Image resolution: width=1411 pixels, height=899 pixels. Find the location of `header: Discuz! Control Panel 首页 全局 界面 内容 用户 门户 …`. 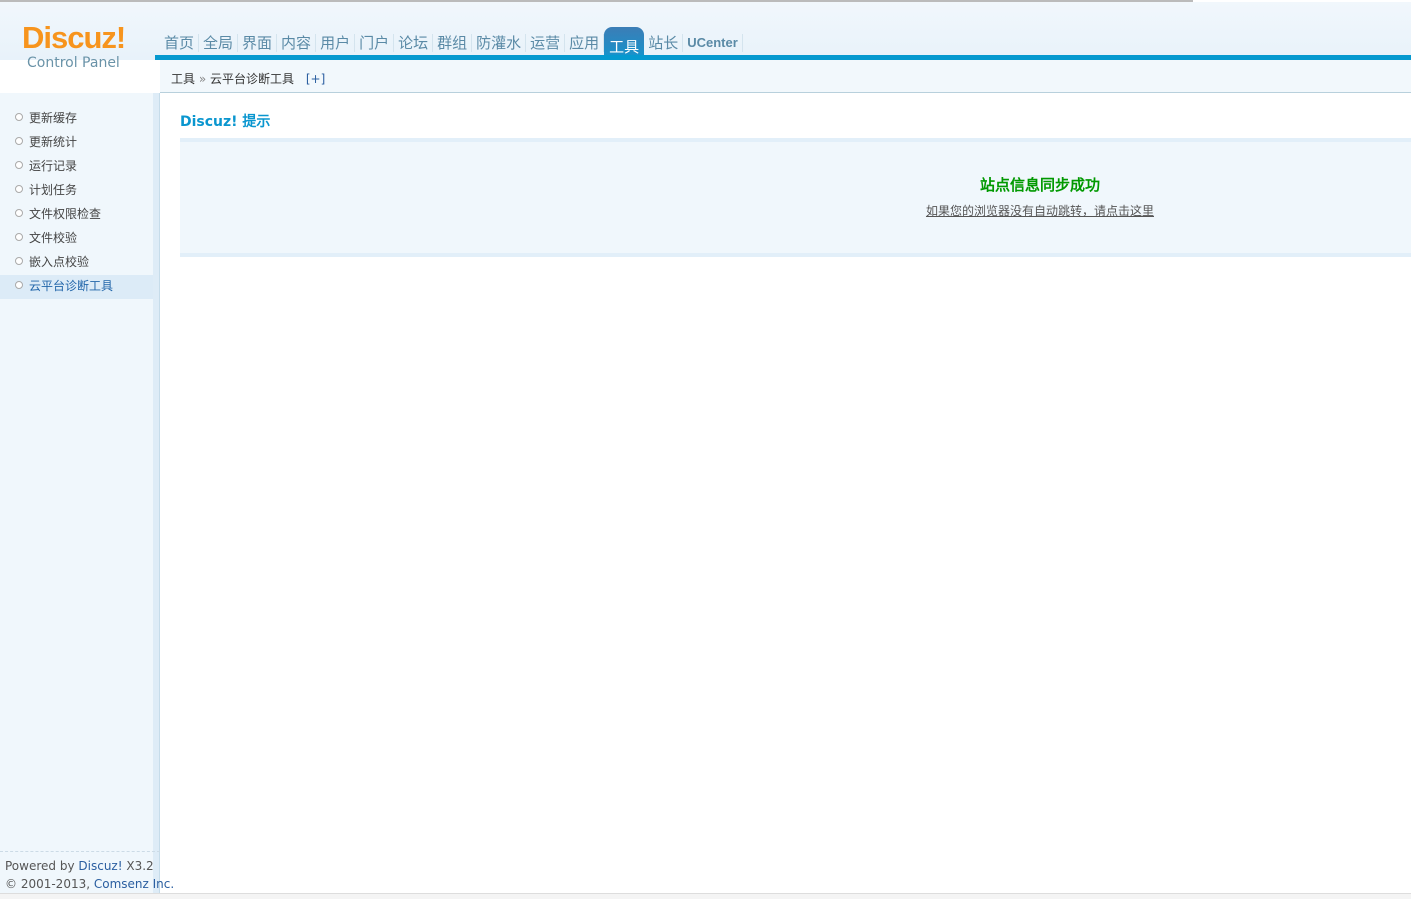

header: Discuz! Control Panel 首页 全局 界面 内容 用户 门户 … is located at coordinates (705, 36).